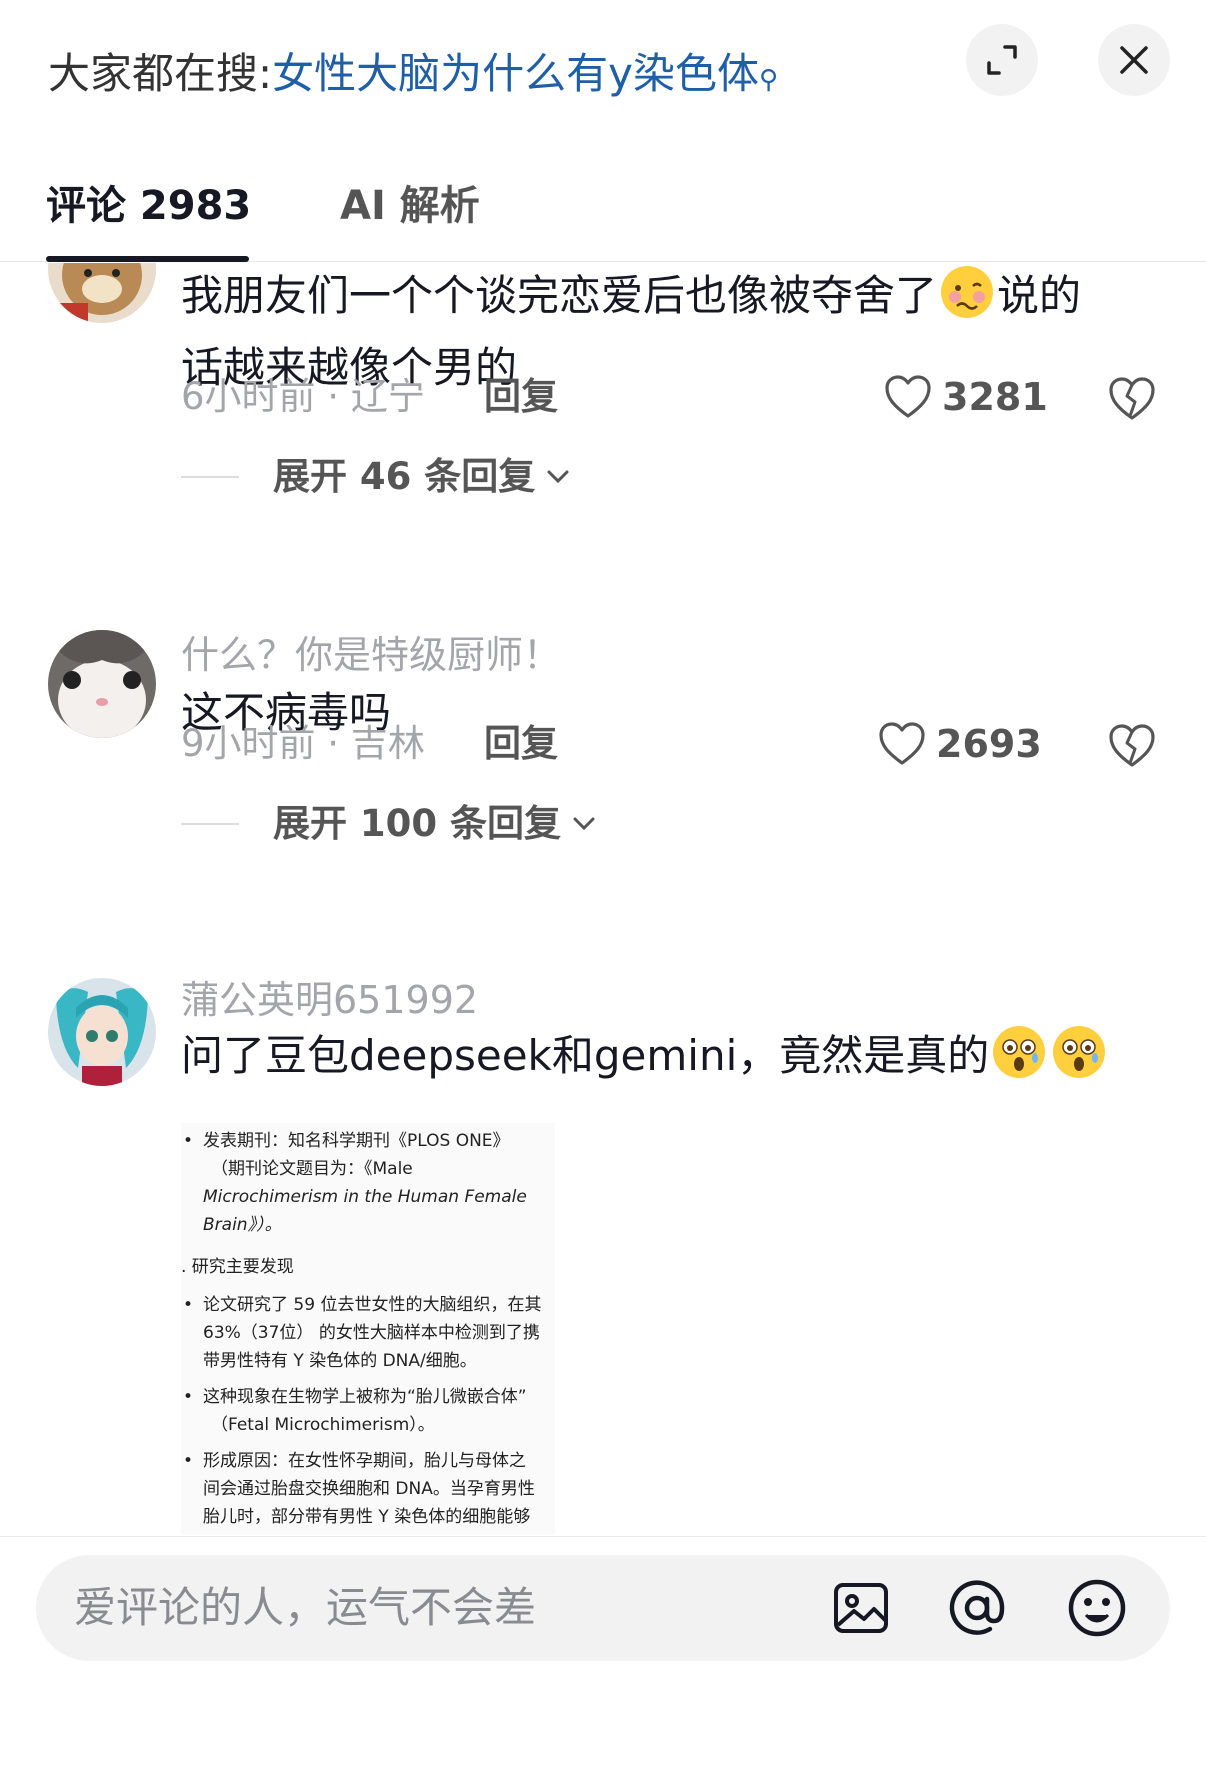 The width and height of the screenshot is (1206, 1783). Describe the element at coordinates (1039, 295) in the screenshot. I see `comment-text-line: 说的` at that location.